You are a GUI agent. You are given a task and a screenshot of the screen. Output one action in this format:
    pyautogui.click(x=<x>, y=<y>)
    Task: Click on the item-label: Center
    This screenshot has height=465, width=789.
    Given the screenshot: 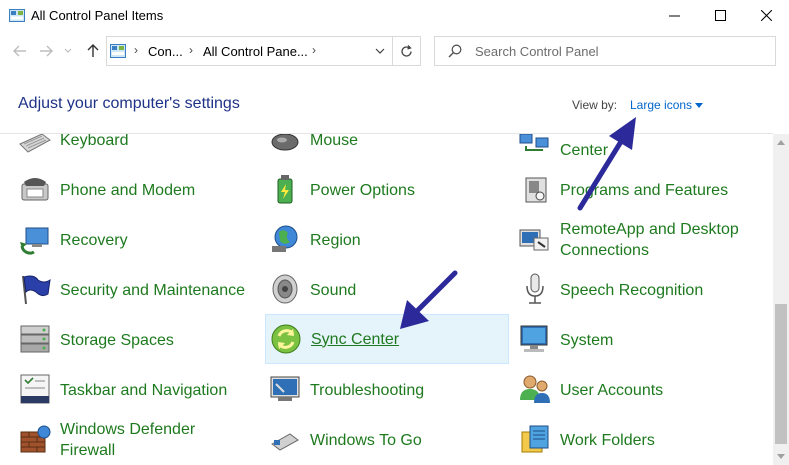 What is the action you would take?
    pyautogui.click(x=584, y=150)
    